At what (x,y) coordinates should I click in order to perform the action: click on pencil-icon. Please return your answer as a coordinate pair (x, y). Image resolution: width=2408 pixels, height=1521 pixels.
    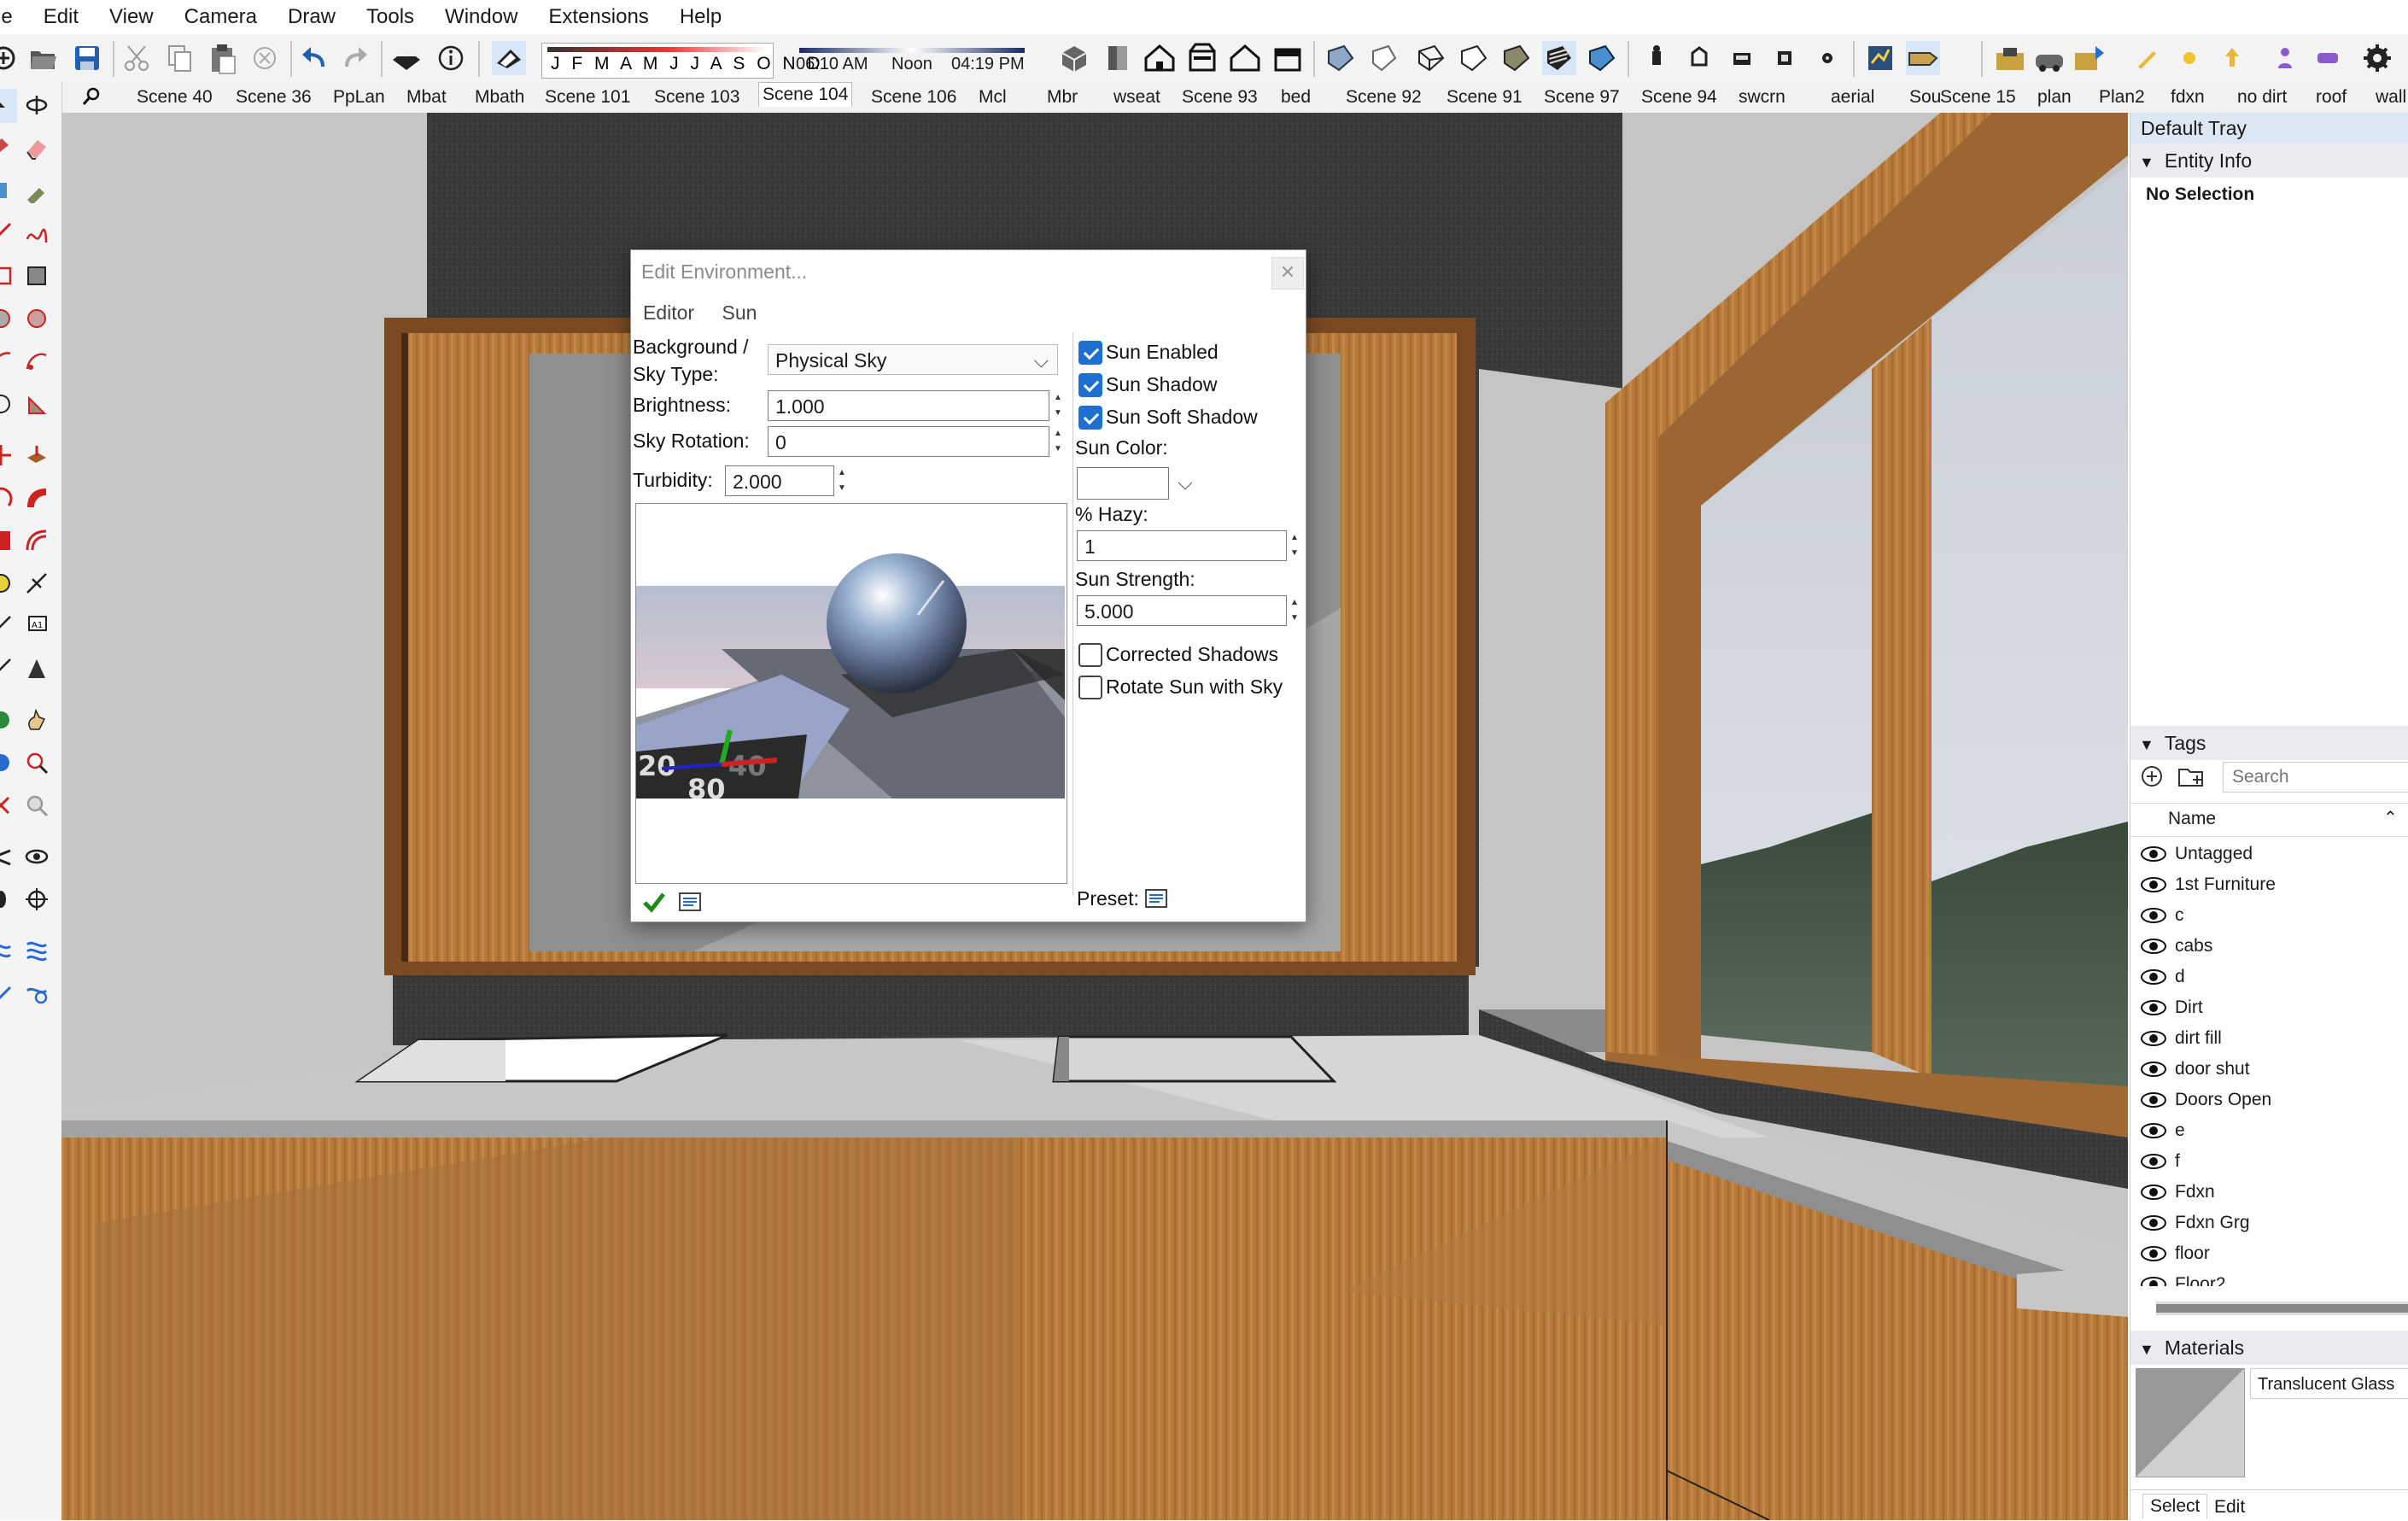
    Looking at the image, I should click on (2147, 58).